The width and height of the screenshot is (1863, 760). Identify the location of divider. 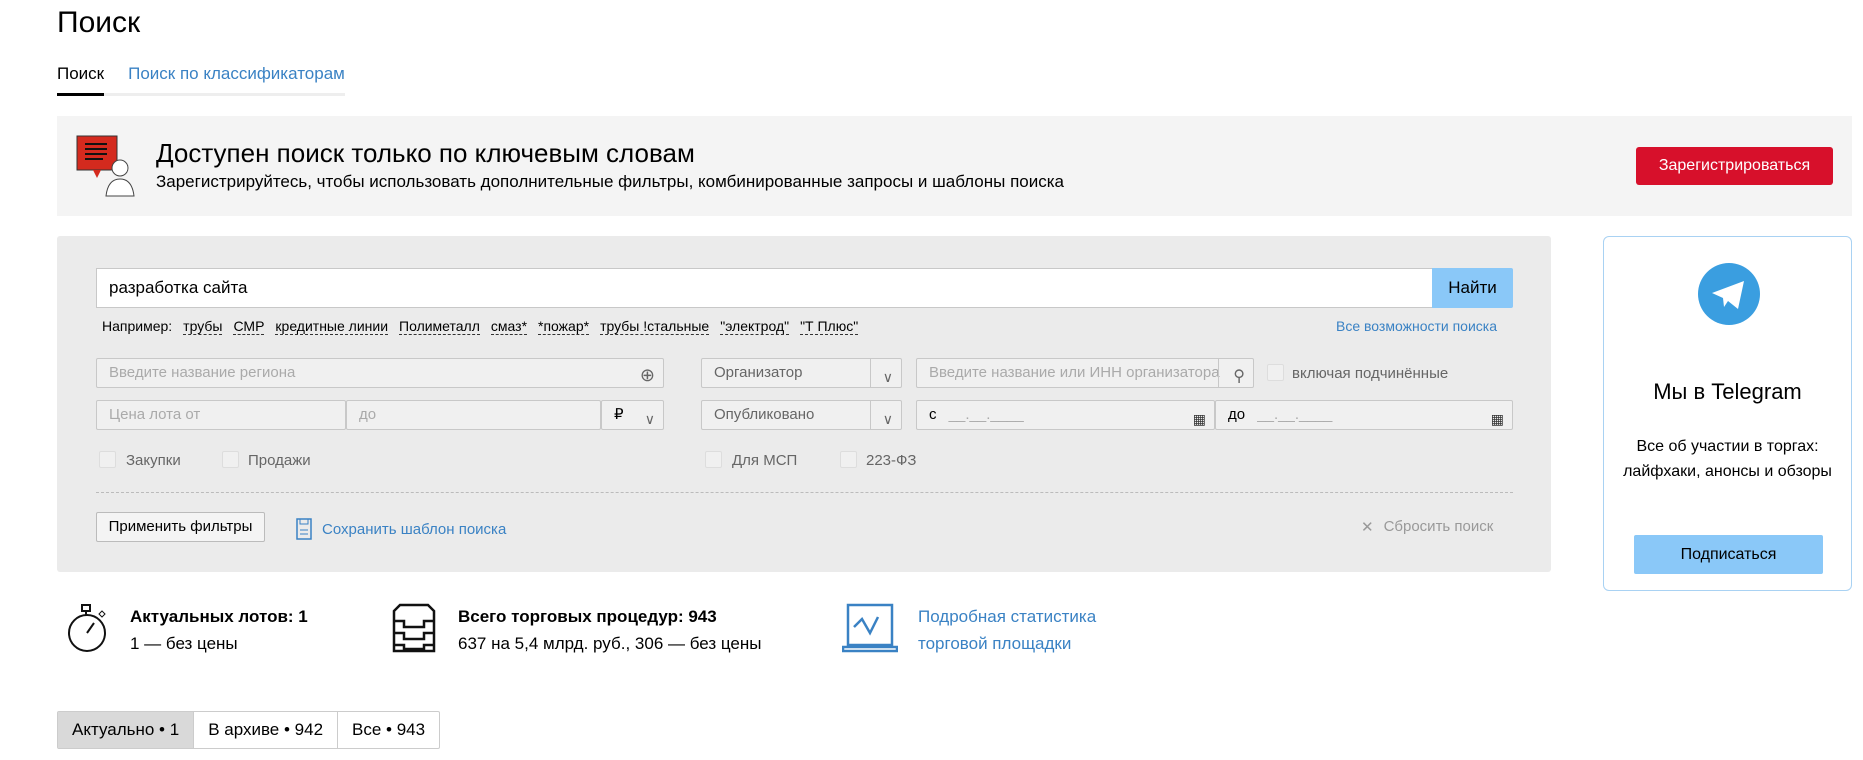
(804, 492).